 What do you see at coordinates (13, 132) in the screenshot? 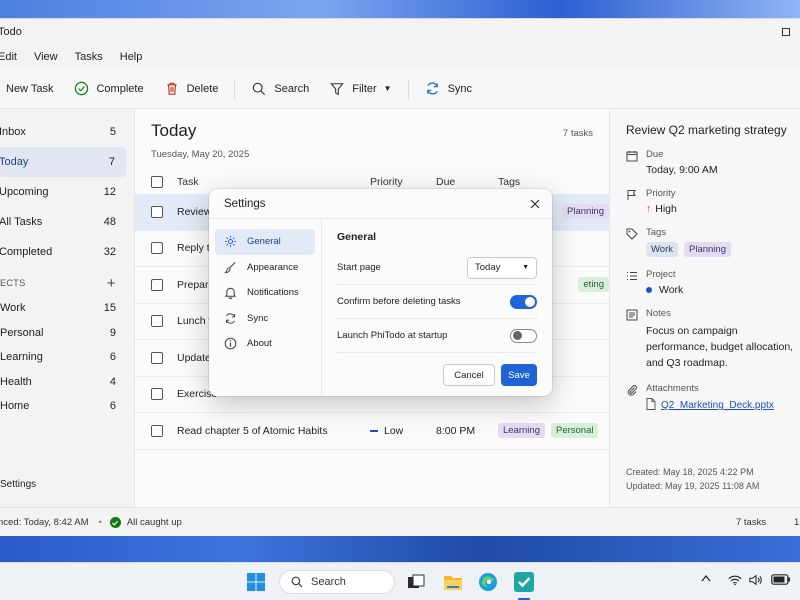
I see `sidebar-item-label: Inbox` at bounding box center [13, 132].